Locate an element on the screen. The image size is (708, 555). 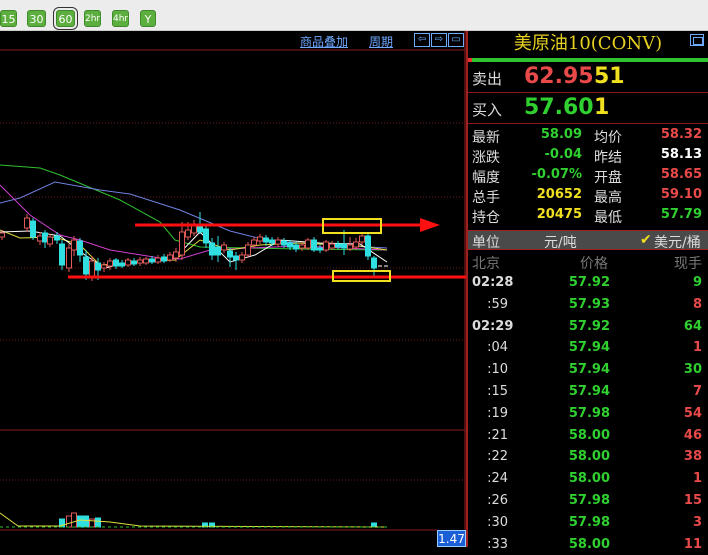
tick-price: 57.93 is located at coordinates (589, 304).